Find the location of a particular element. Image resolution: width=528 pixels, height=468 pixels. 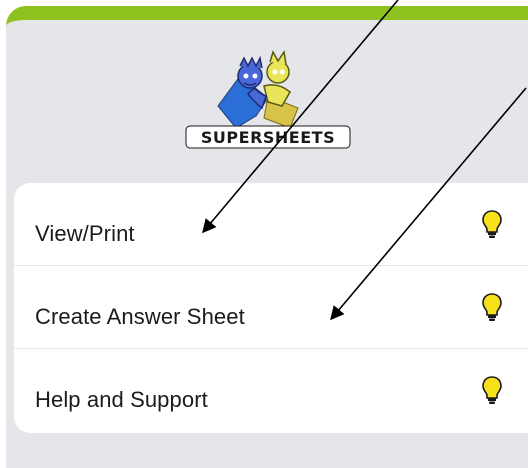

menu-item-label: View/Print is located at coordinates (85, 233).